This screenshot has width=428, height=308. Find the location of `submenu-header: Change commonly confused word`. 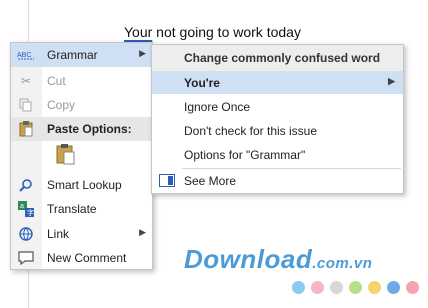

submenu-header: Change commonly confused word is located at coordinates (277, 58).